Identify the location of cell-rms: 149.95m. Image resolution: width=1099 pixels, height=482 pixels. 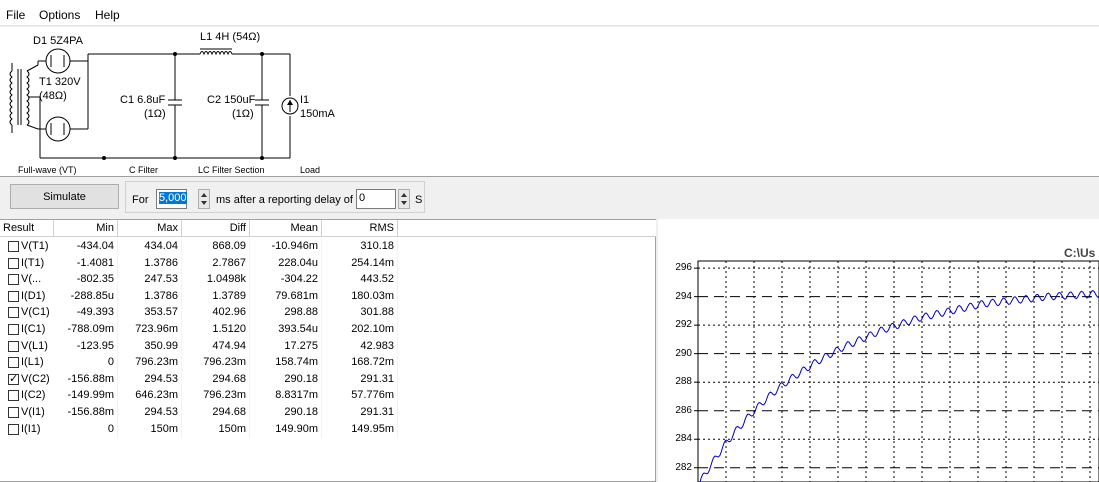
(360, 429).